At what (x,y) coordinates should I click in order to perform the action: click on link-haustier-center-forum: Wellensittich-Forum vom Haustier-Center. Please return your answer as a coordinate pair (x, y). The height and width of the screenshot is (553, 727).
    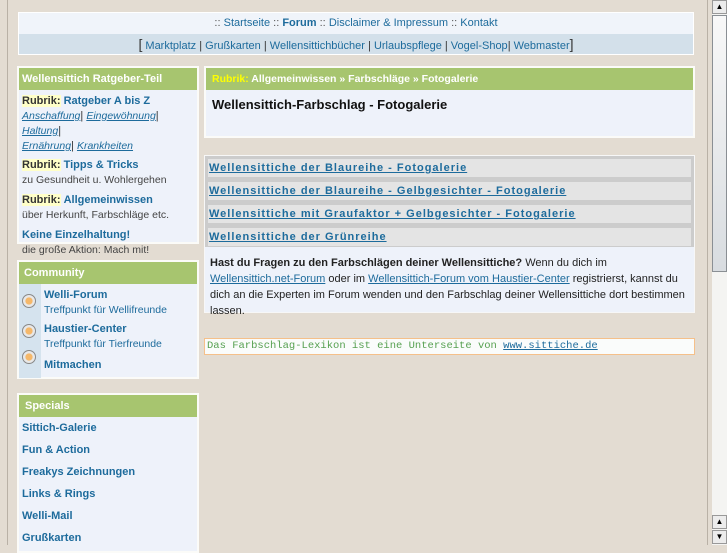
    Looking at the image, I should click on (469, 279).